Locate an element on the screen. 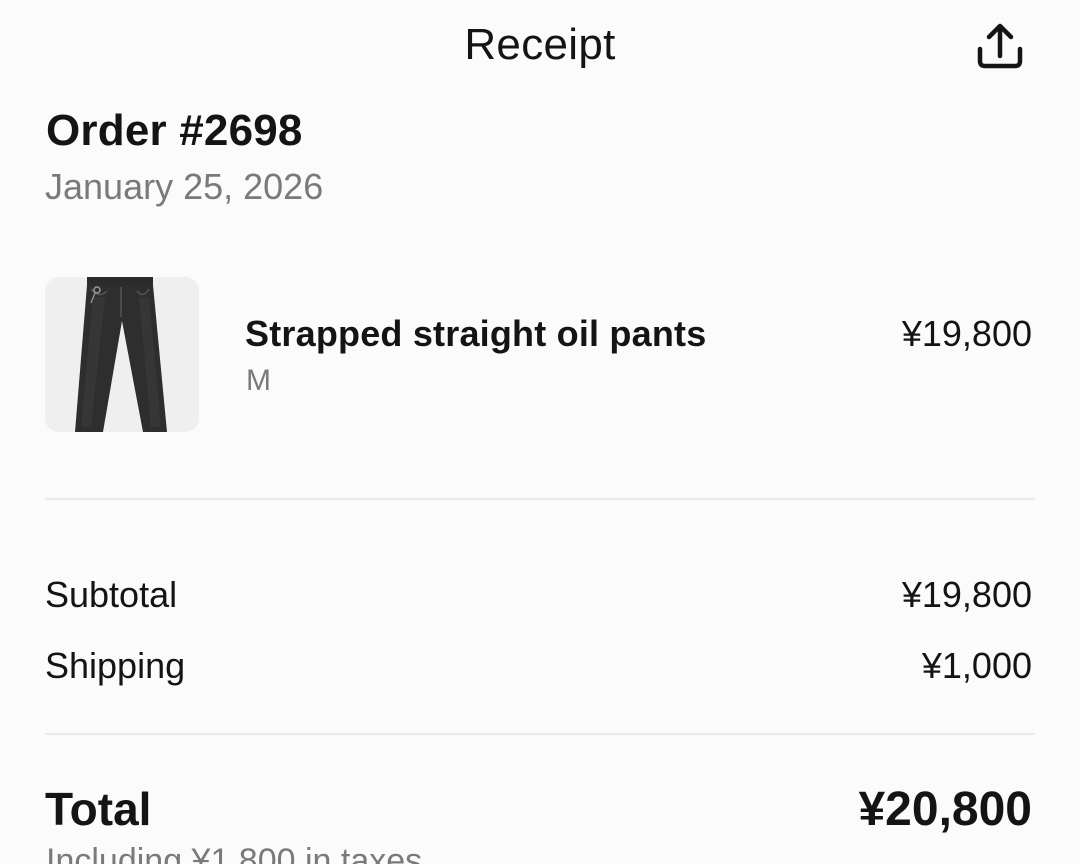 Image resolution: width=1080 pixels, height=864 pixels. item-variant: M is located at coordinates (258, 380).